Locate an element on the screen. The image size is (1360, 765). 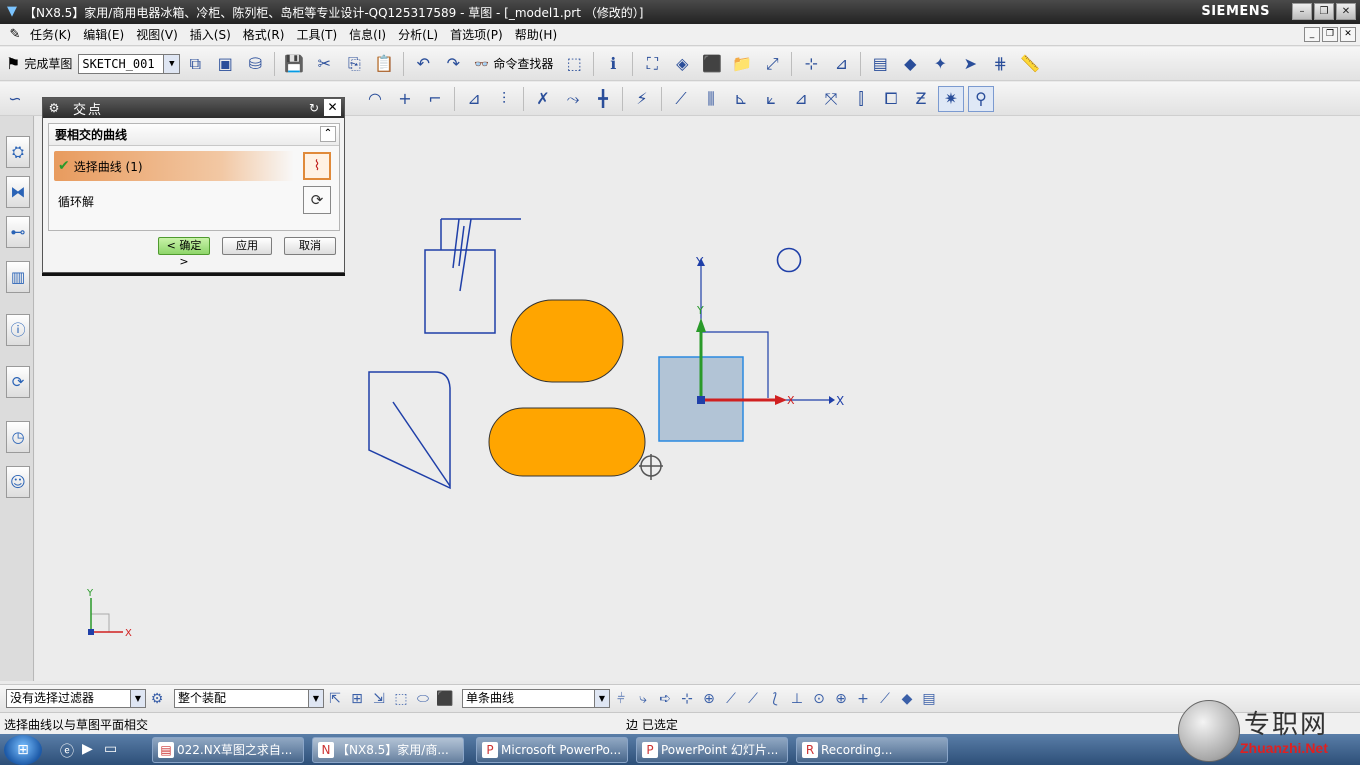
snap-point-icon: + is located at coordinates (863, 699).